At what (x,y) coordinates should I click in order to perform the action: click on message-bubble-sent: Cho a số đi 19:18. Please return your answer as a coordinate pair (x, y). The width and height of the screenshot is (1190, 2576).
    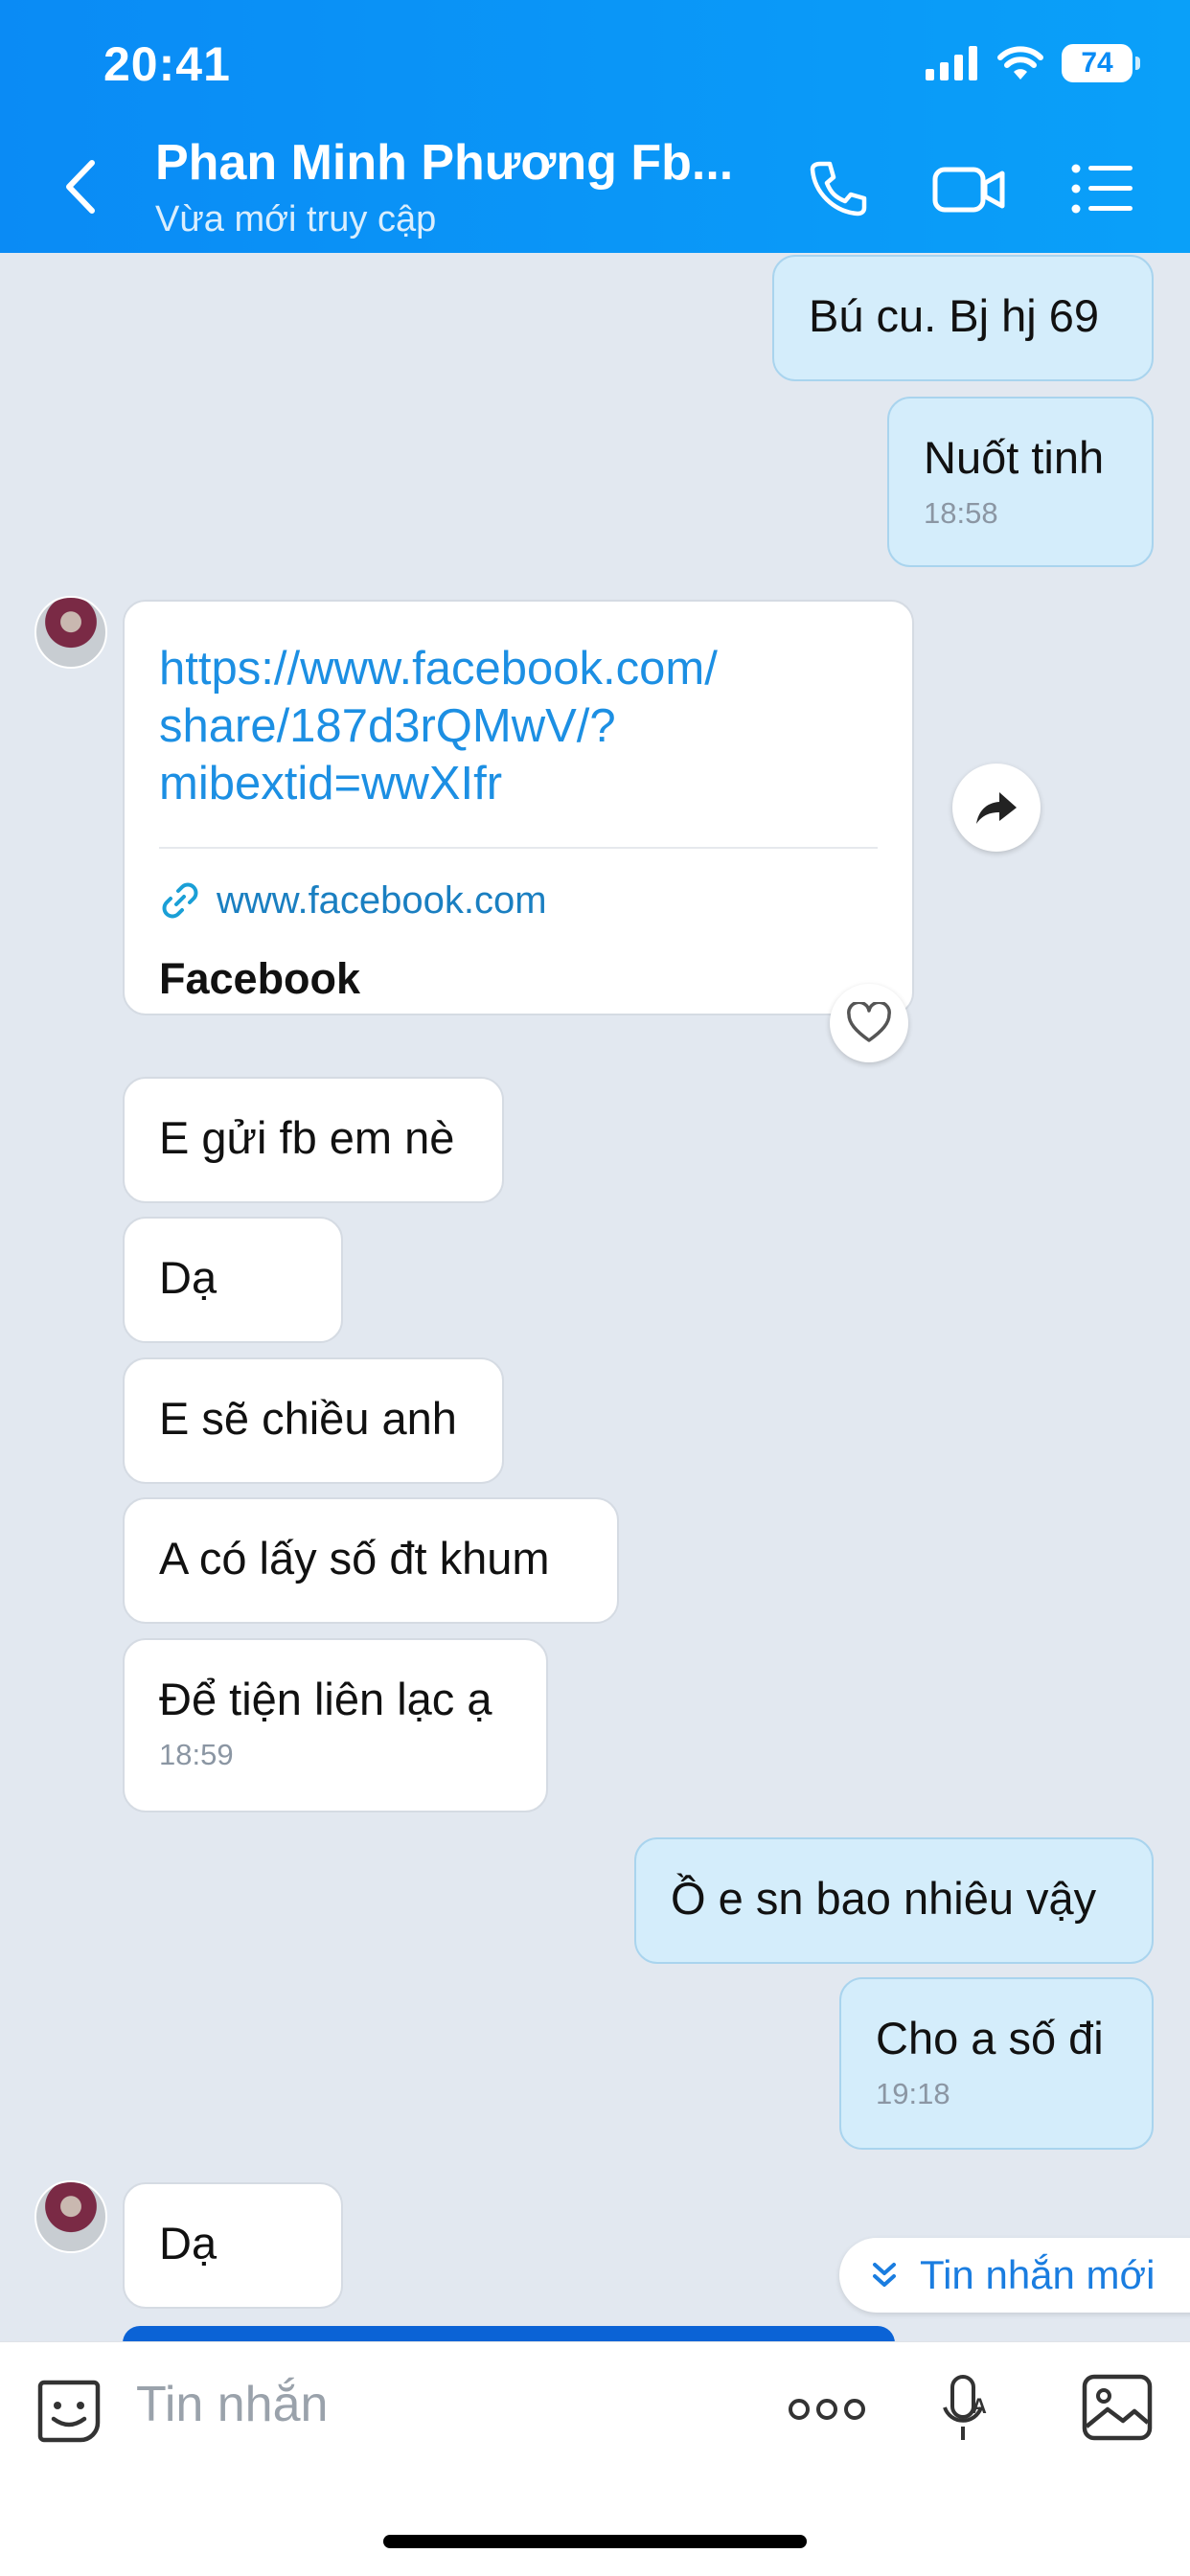
    Looking at the image, I should click on (997, 2063).